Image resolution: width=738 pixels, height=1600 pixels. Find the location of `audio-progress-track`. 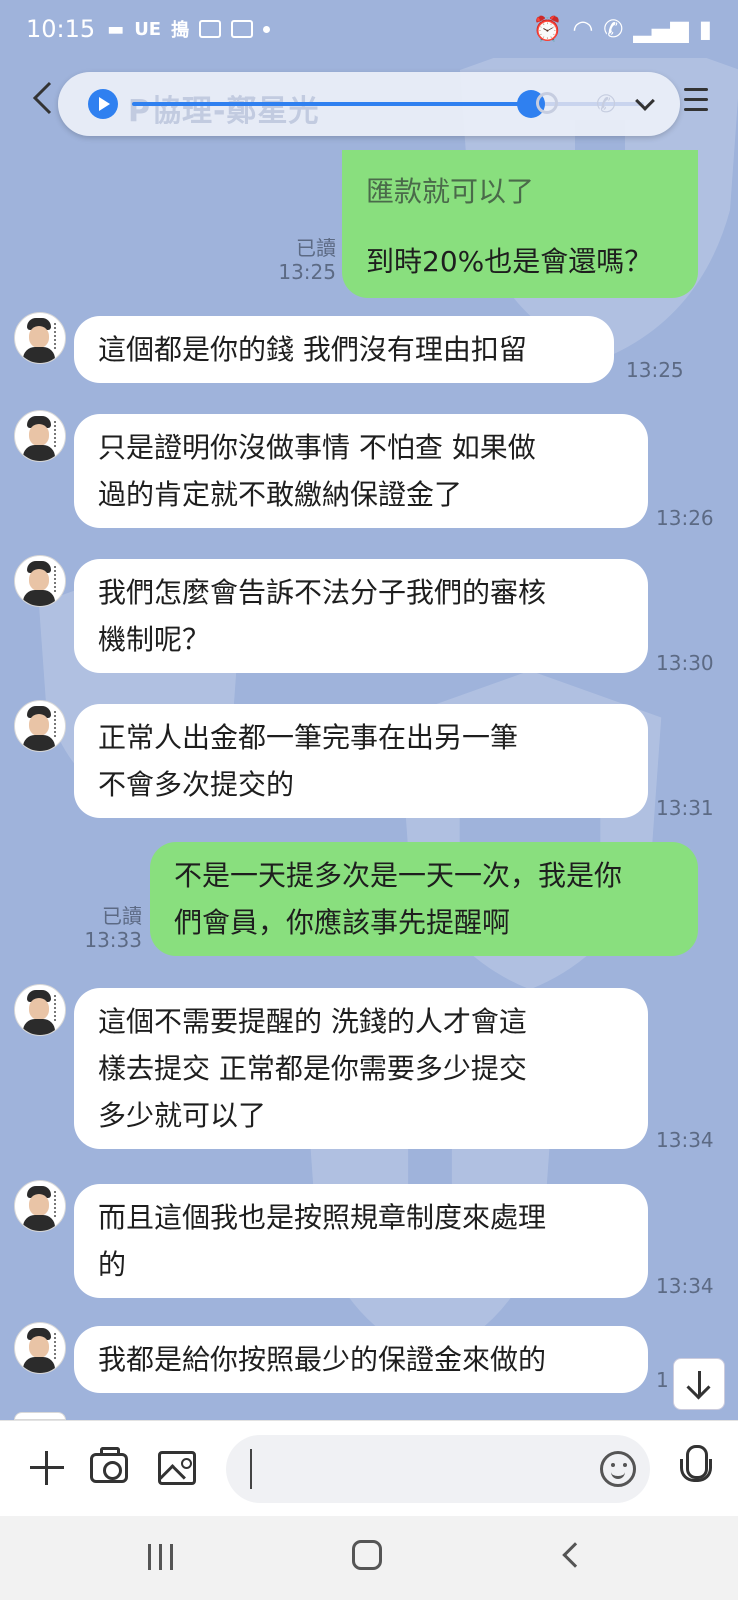

audio-progress-track is located at coordinates (388, 104).